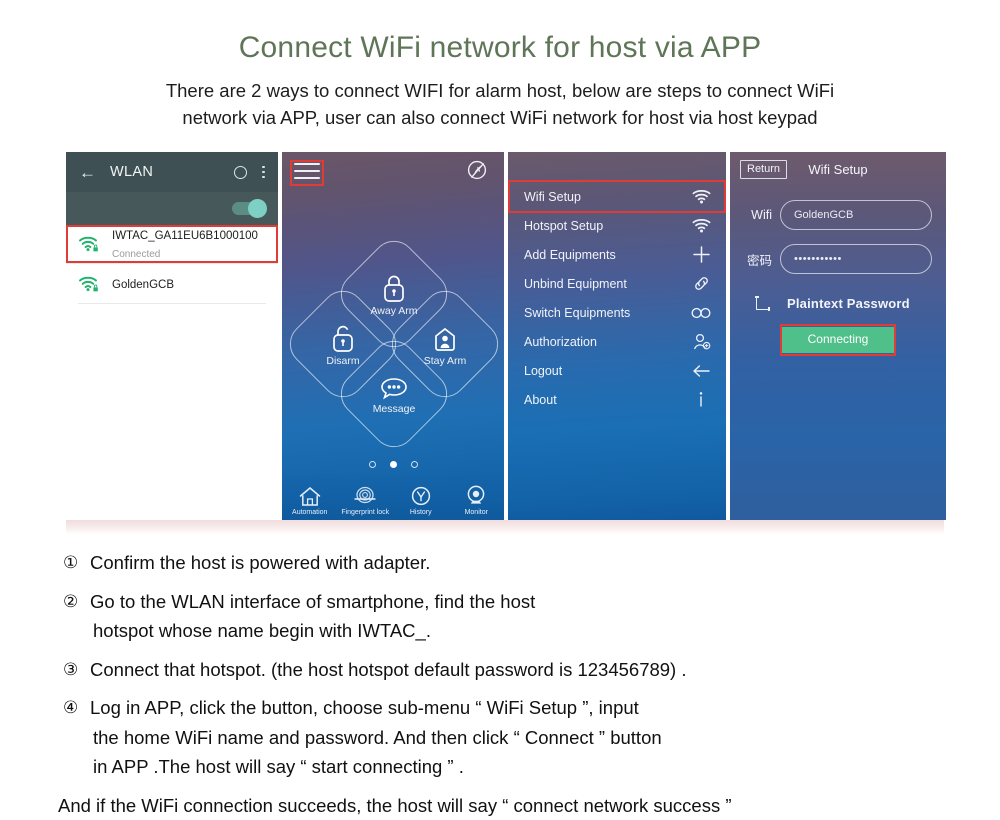 This screenshot has height=820, width=1000. Describe the element at coordinates (618, 225) in the screenshot. I see `menu-item-hotspot-setup: Hotspot Setup` at that location.